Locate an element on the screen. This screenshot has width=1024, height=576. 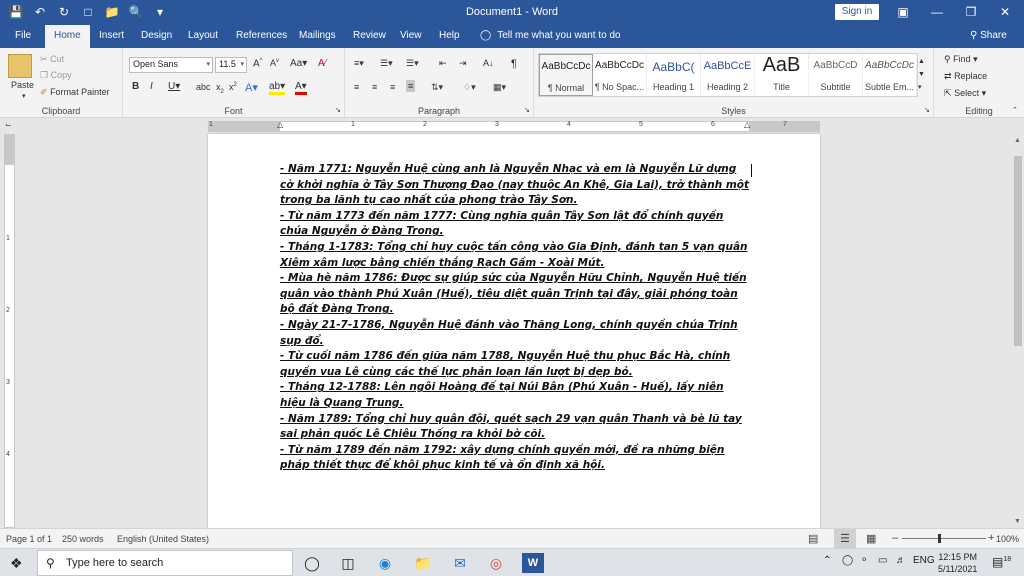
font-size-select: 11.5 ▾ is located at coordinates (231, 65).